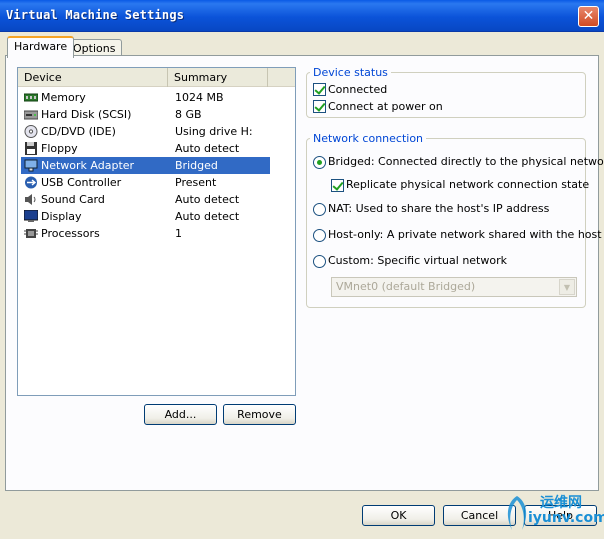  Describe the element at coordinates (145, 131) in the screenshot. I see `device-row-cd-dvd: CD/DVD (IDE) Using drive H:` at that location.